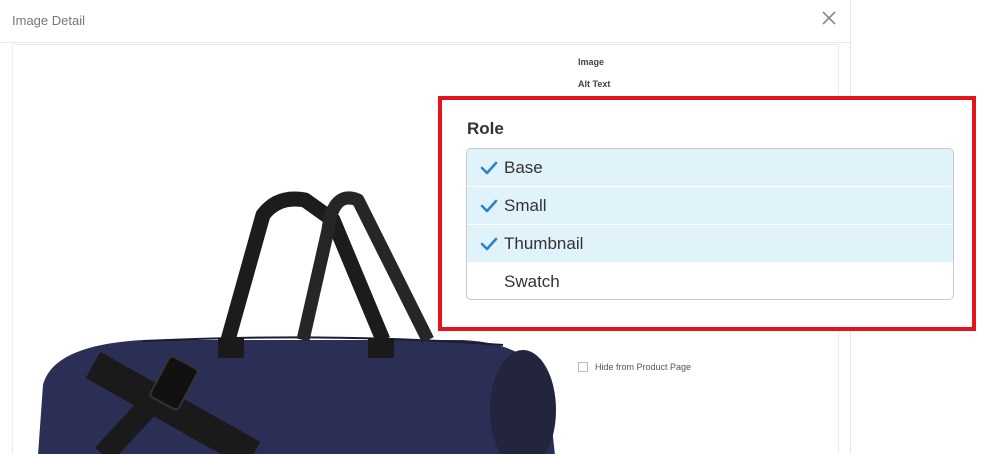 Image resolution: width=993 pixels, height=454 pixels. What do you see at coordinates (523, 167) in the screenshot?
I see `role-option-label: Base` at bounding box center [523, 167].